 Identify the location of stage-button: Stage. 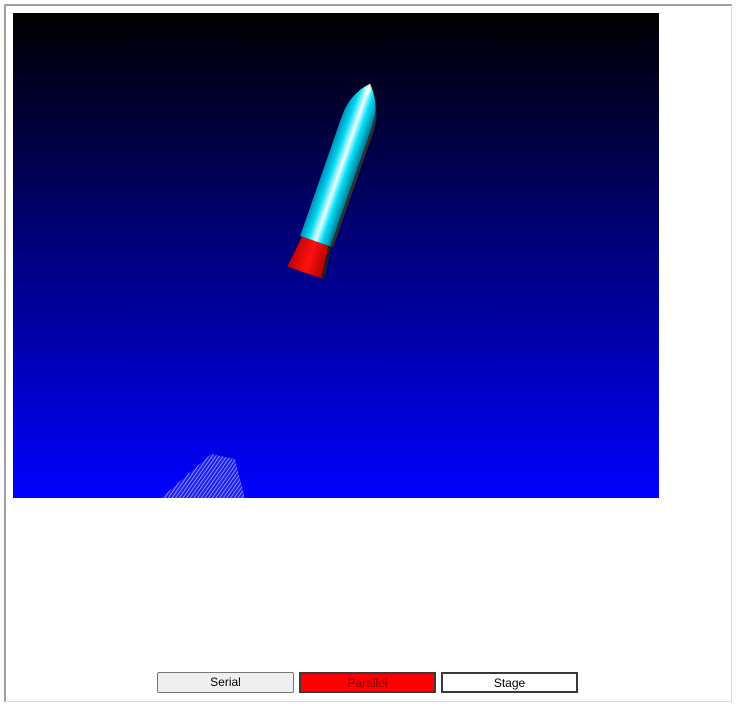
(509, 682).